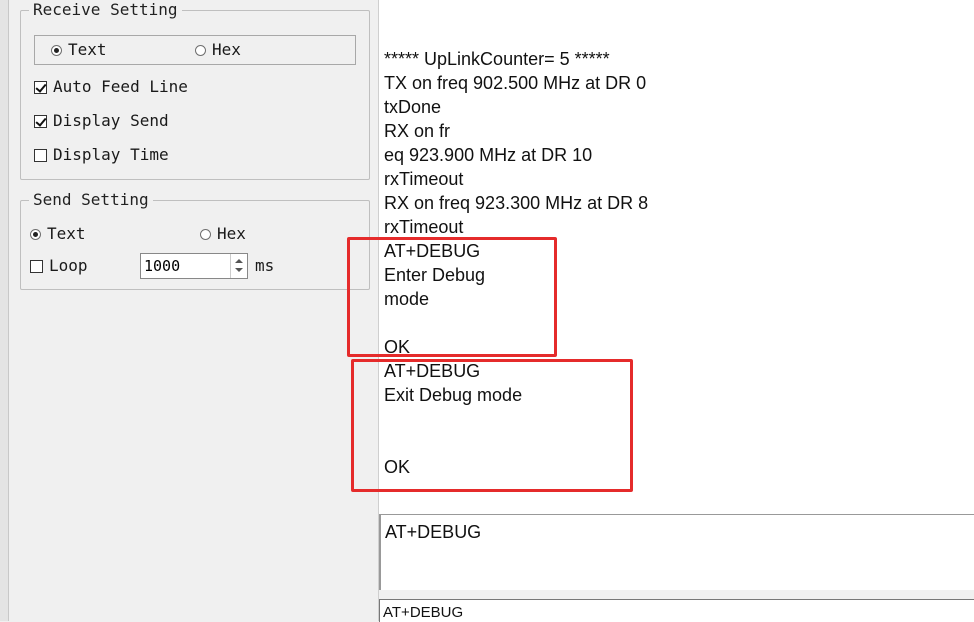 The height and width of the screenshot is (622, 974). Describe the element at coordinates (417, 131) in the screenshot. I see `log-line: RX on fr` at that location.